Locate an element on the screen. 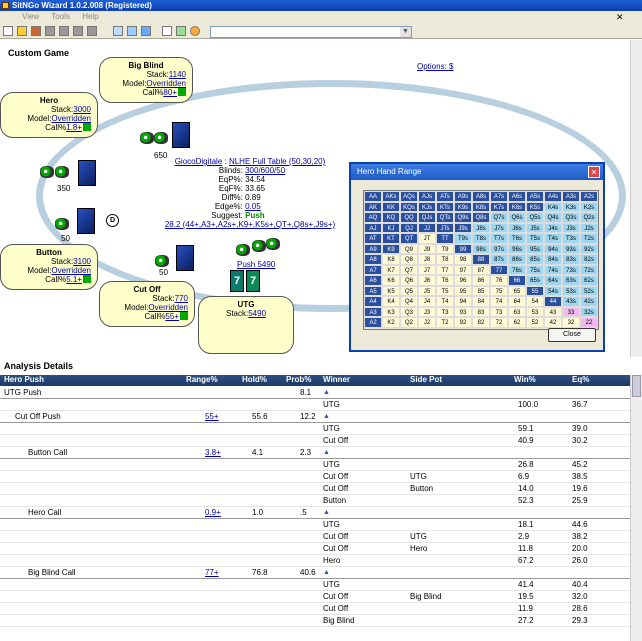 The width and height of the screenshot is (642, 641). hand-cell: T5 is located at coordinates (445, 290).